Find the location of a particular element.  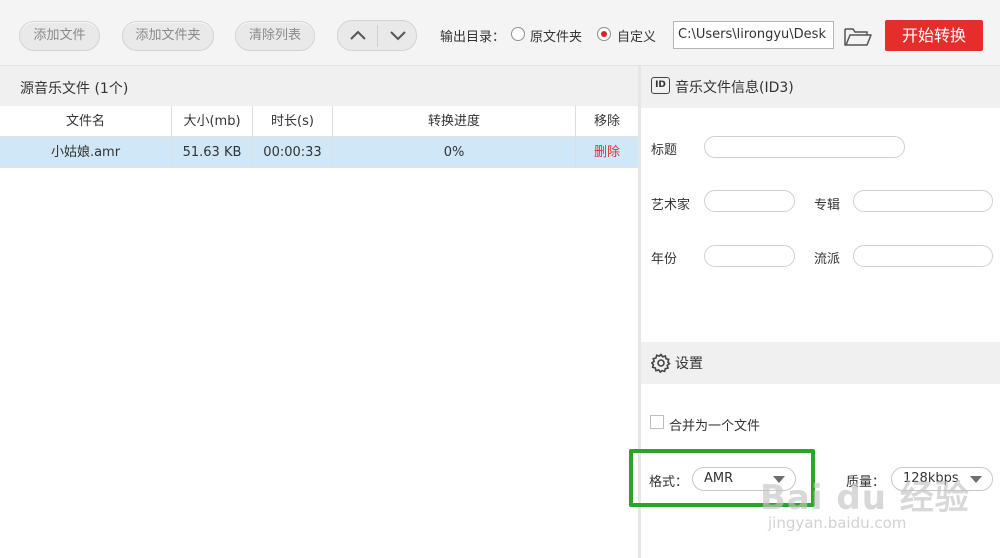

quality-select: 128kbps is located at coordinates (942, 479).